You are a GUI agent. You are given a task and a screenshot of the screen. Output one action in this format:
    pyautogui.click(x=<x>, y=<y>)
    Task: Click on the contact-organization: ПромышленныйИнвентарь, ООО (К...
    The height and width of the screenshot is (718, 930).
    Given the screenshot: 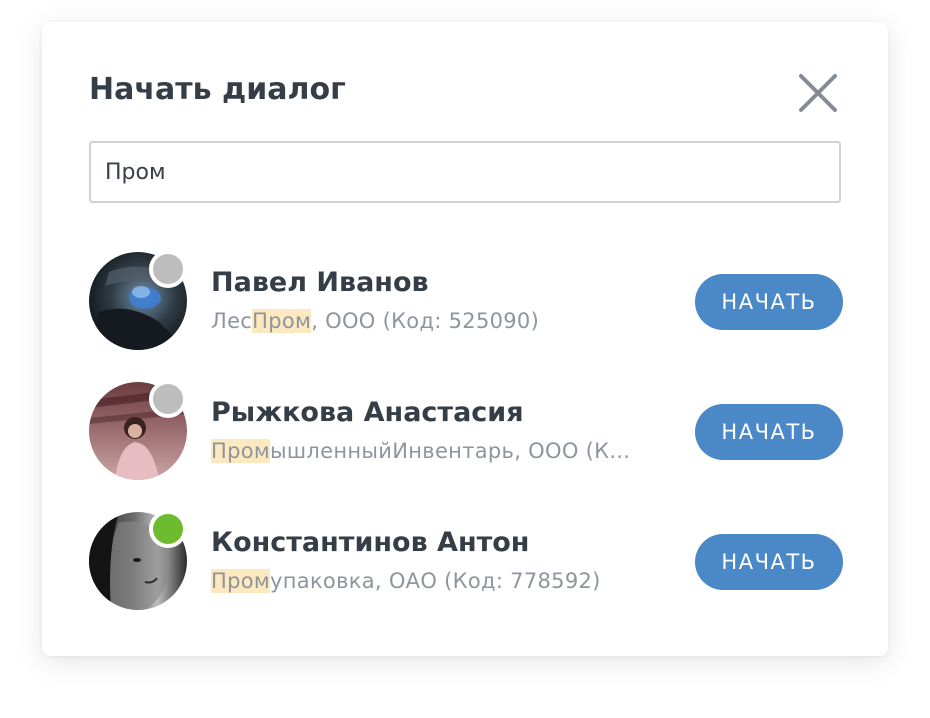 What is the action you would take?
    pyautogui.click(x=420, y=451)
    